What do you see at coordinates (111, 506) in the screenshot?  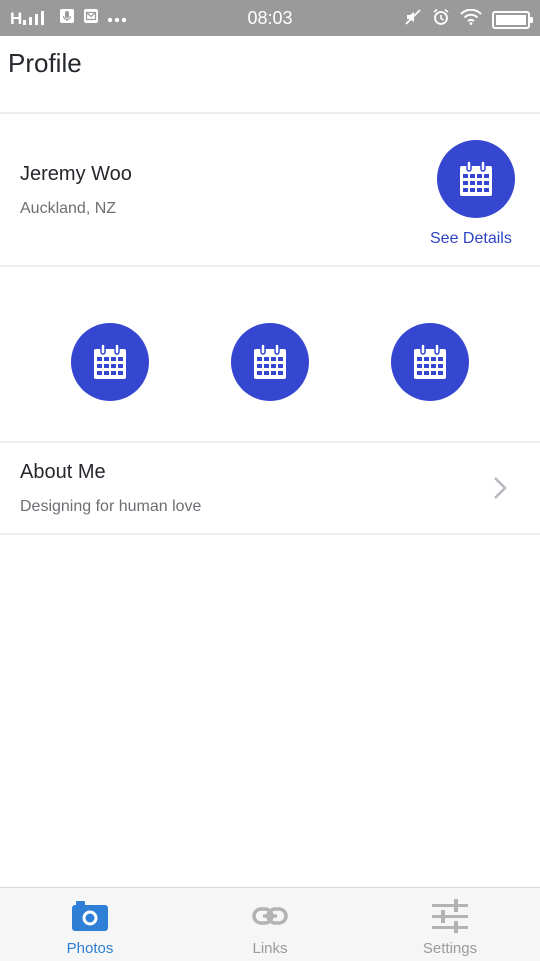 I see `about-me-subtitle: Designing for human love` at bounding box center [111, 506].